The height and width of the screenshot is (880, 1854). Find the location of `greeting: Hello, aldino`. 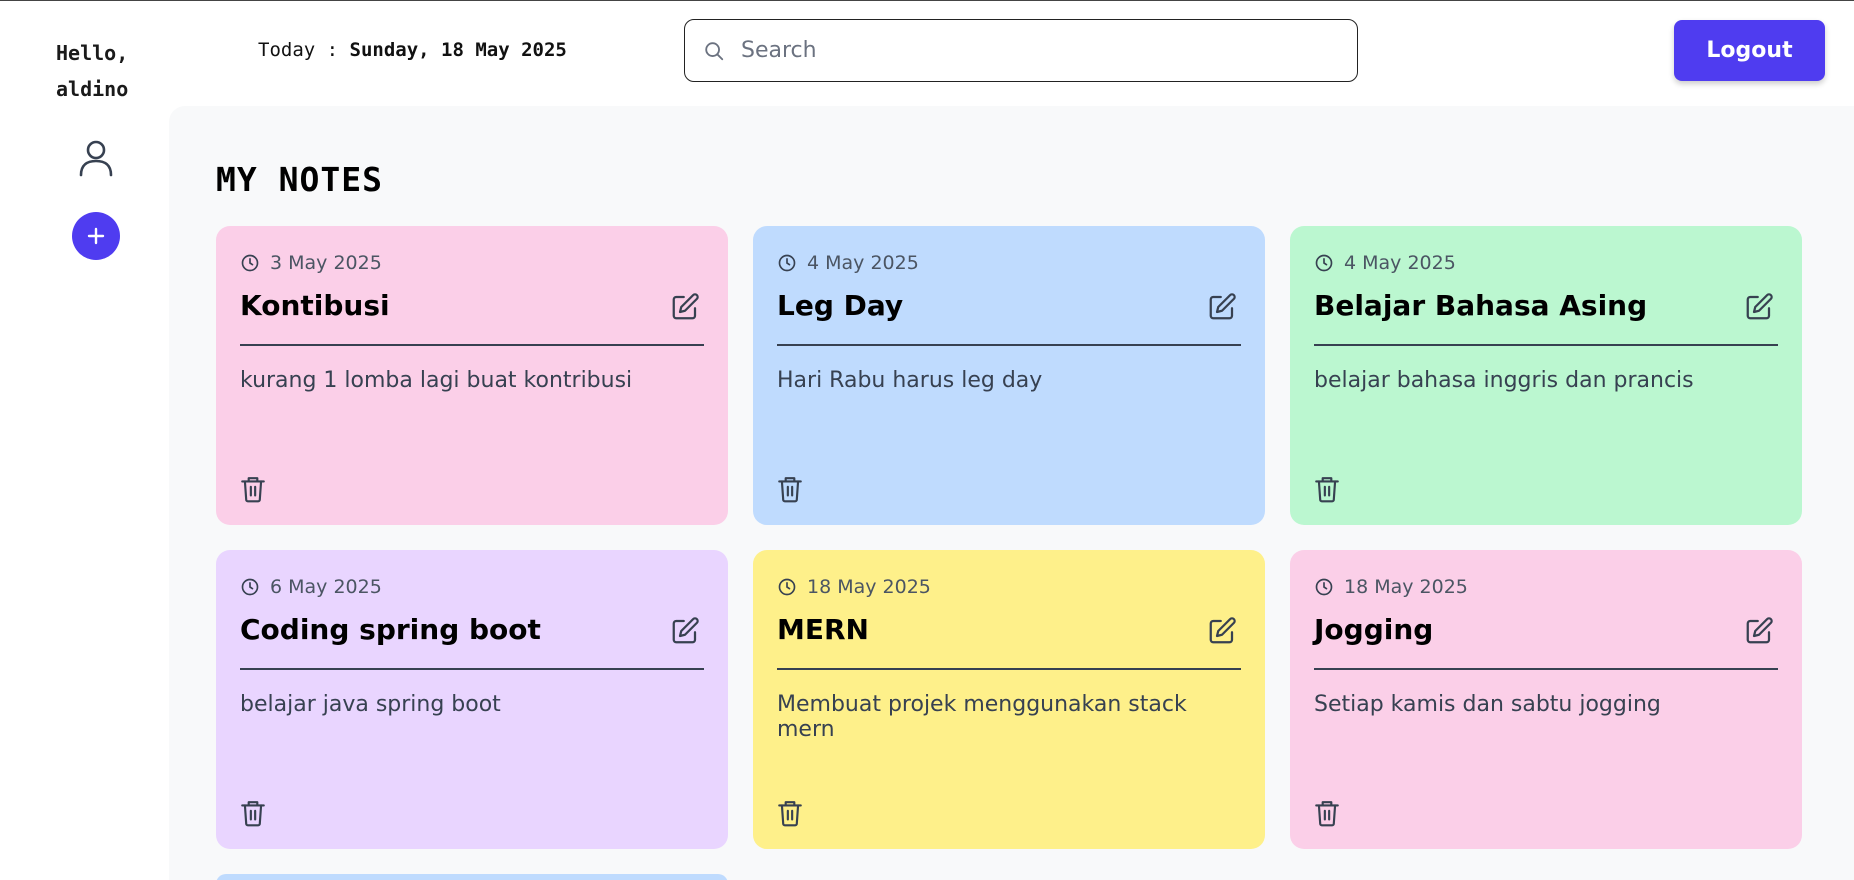

greeting: Hello, aldino is located at coordinates (92, 71).